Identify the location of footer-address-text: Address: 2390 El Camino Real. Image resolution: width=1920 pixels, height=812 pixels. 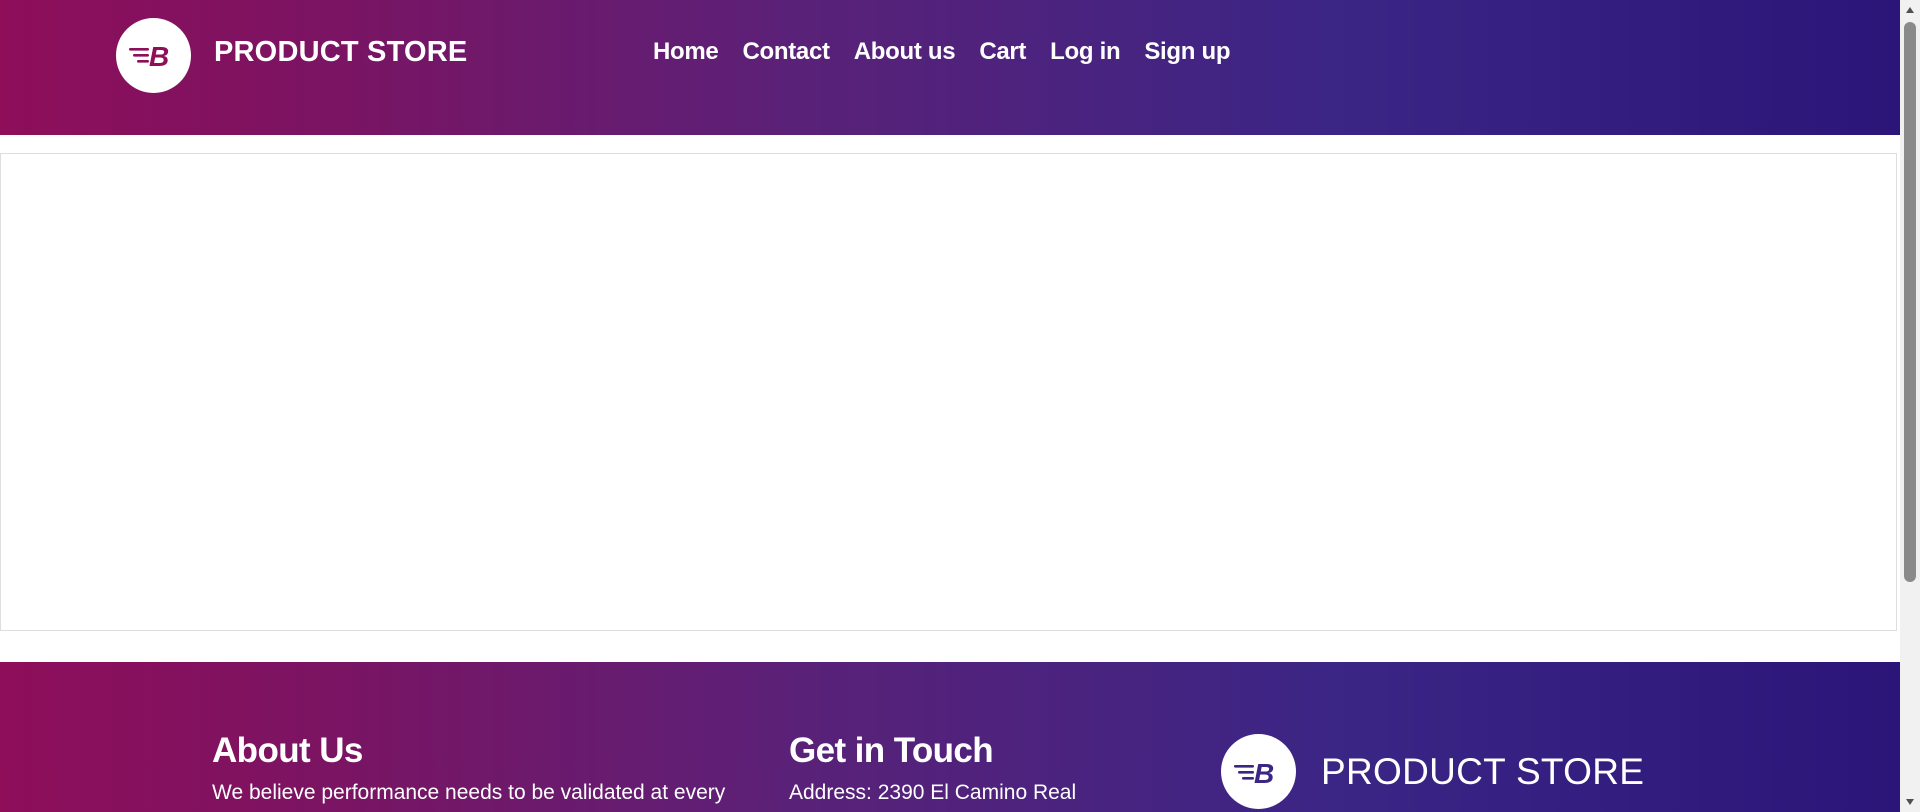
(933, 792).